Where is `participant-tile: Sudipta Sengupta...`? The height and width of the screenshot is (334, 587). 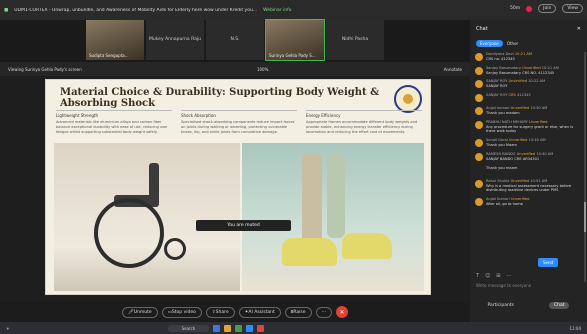
participant-tile: Sudipta Sengupta... is located at coordinates (115, 40).